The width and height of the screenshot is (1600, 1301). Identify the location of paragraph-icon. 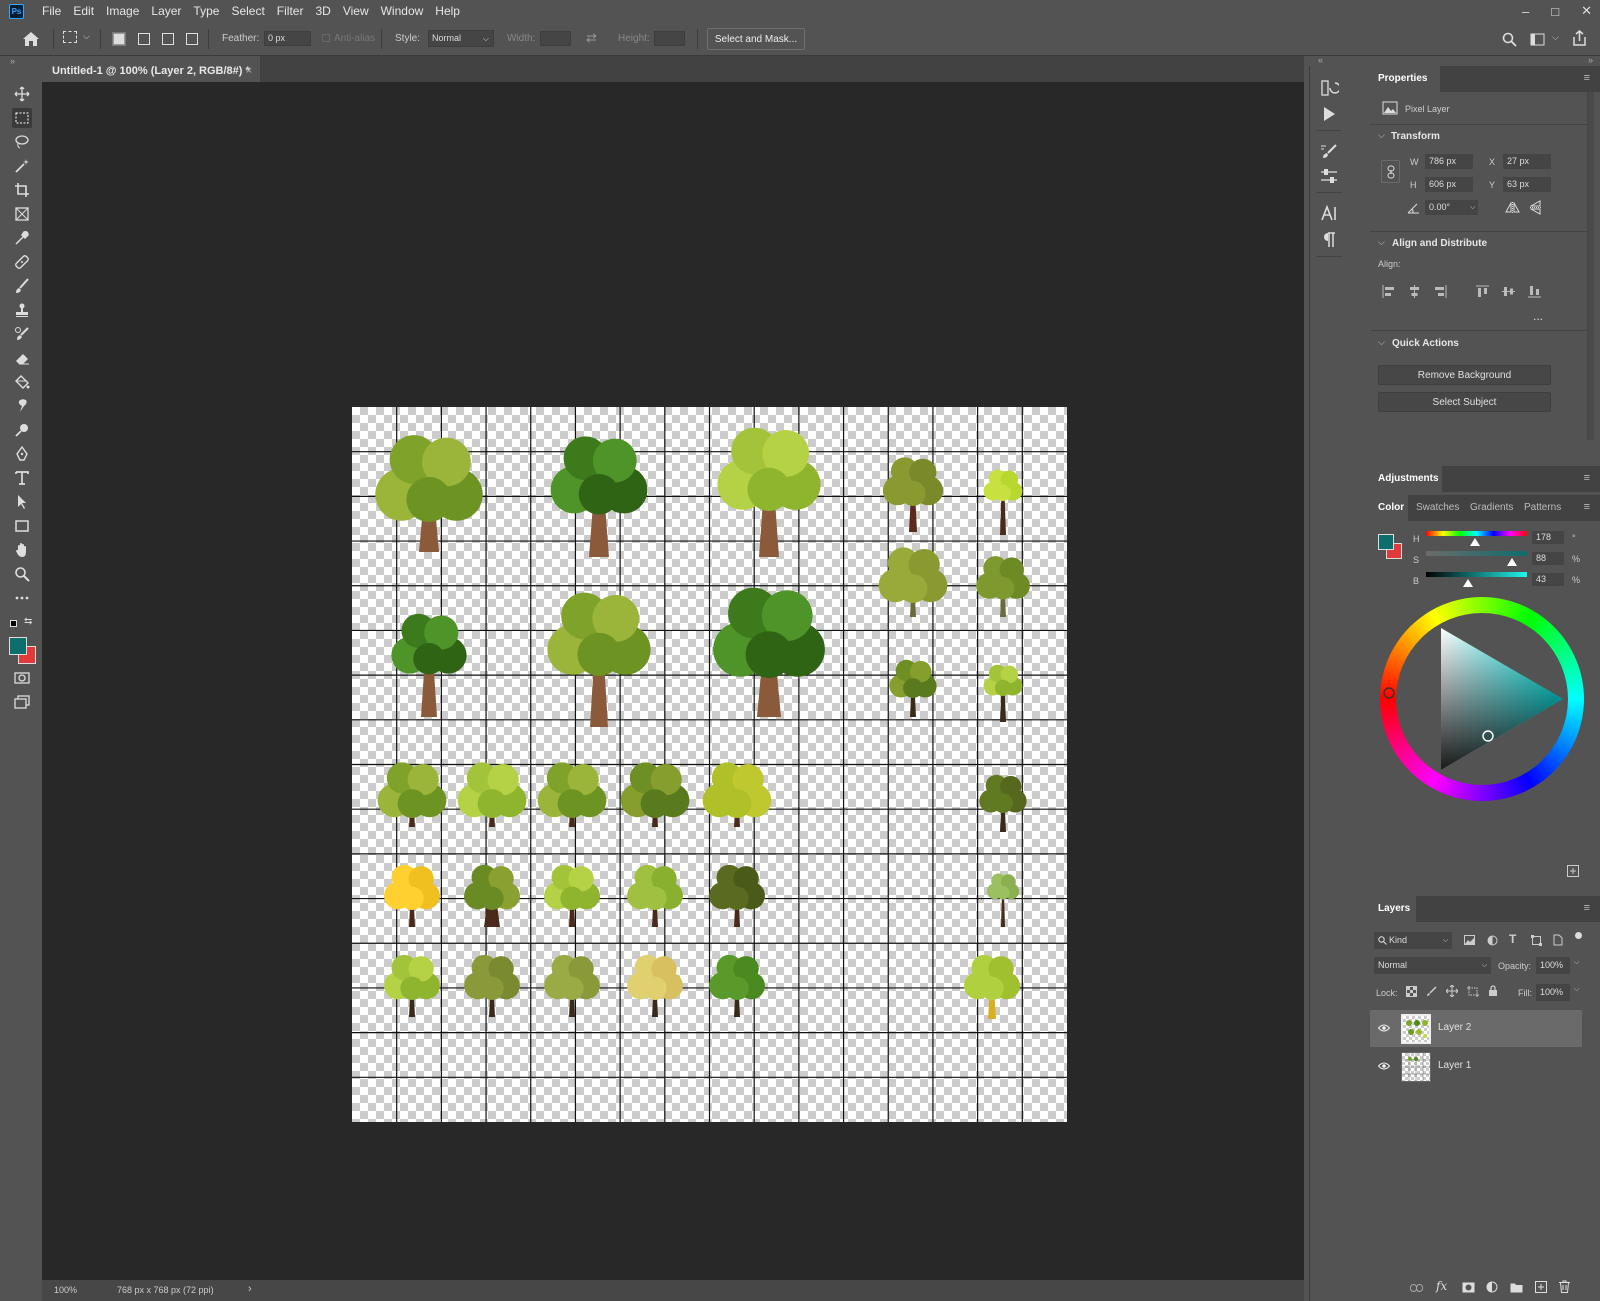
(1329, 240).